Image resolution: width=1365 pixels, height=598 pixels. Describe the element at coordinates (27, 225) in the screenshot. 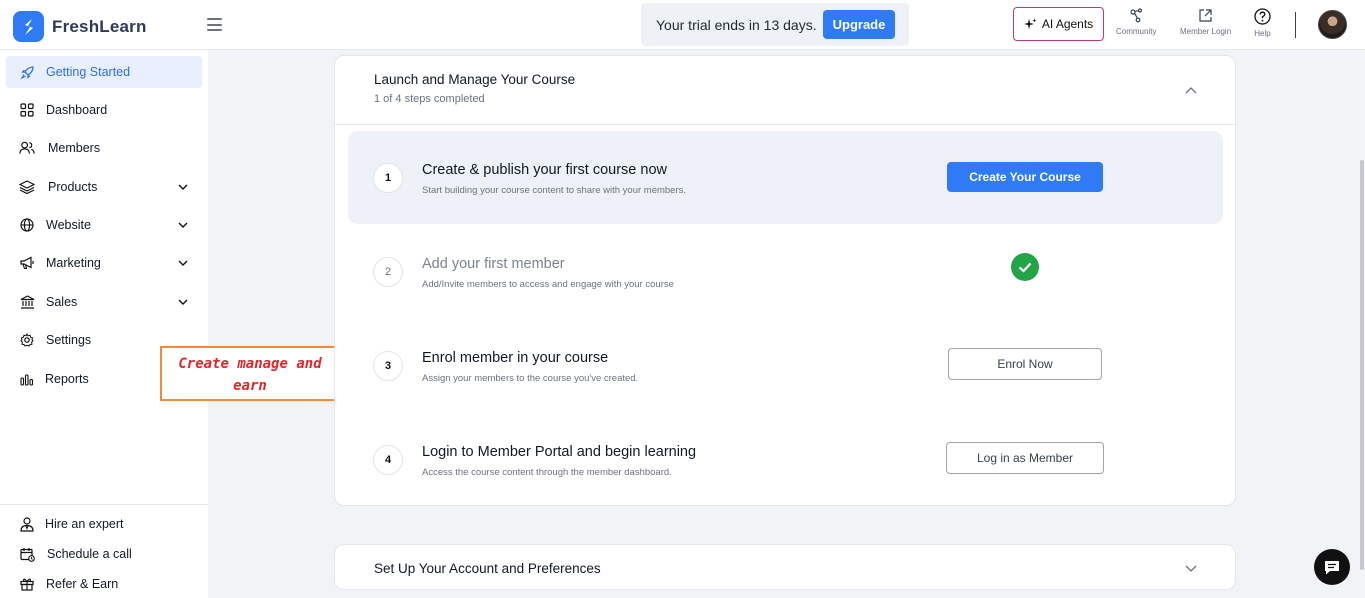

I see `globe-icon` at that location.